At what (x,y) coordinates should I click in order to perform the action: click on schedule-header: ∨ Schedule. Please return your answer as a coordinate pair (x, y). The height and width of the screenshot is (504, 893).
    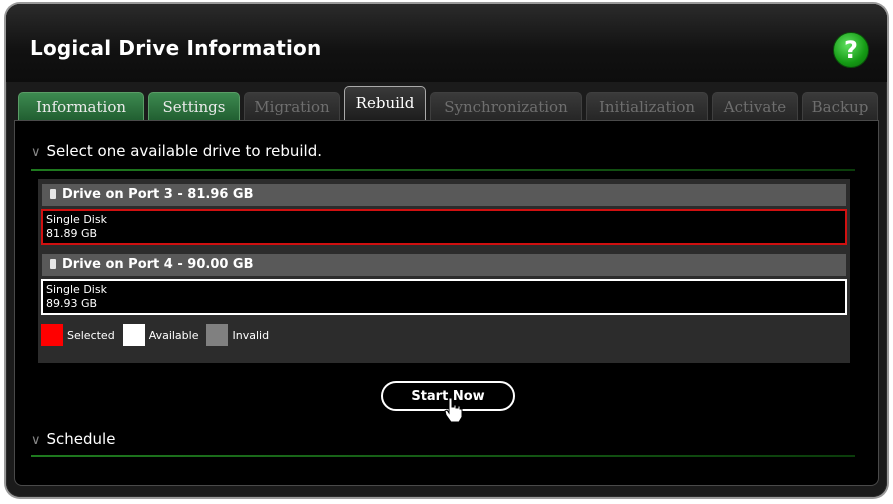
    Looking at the image, I should click on (73, 439).